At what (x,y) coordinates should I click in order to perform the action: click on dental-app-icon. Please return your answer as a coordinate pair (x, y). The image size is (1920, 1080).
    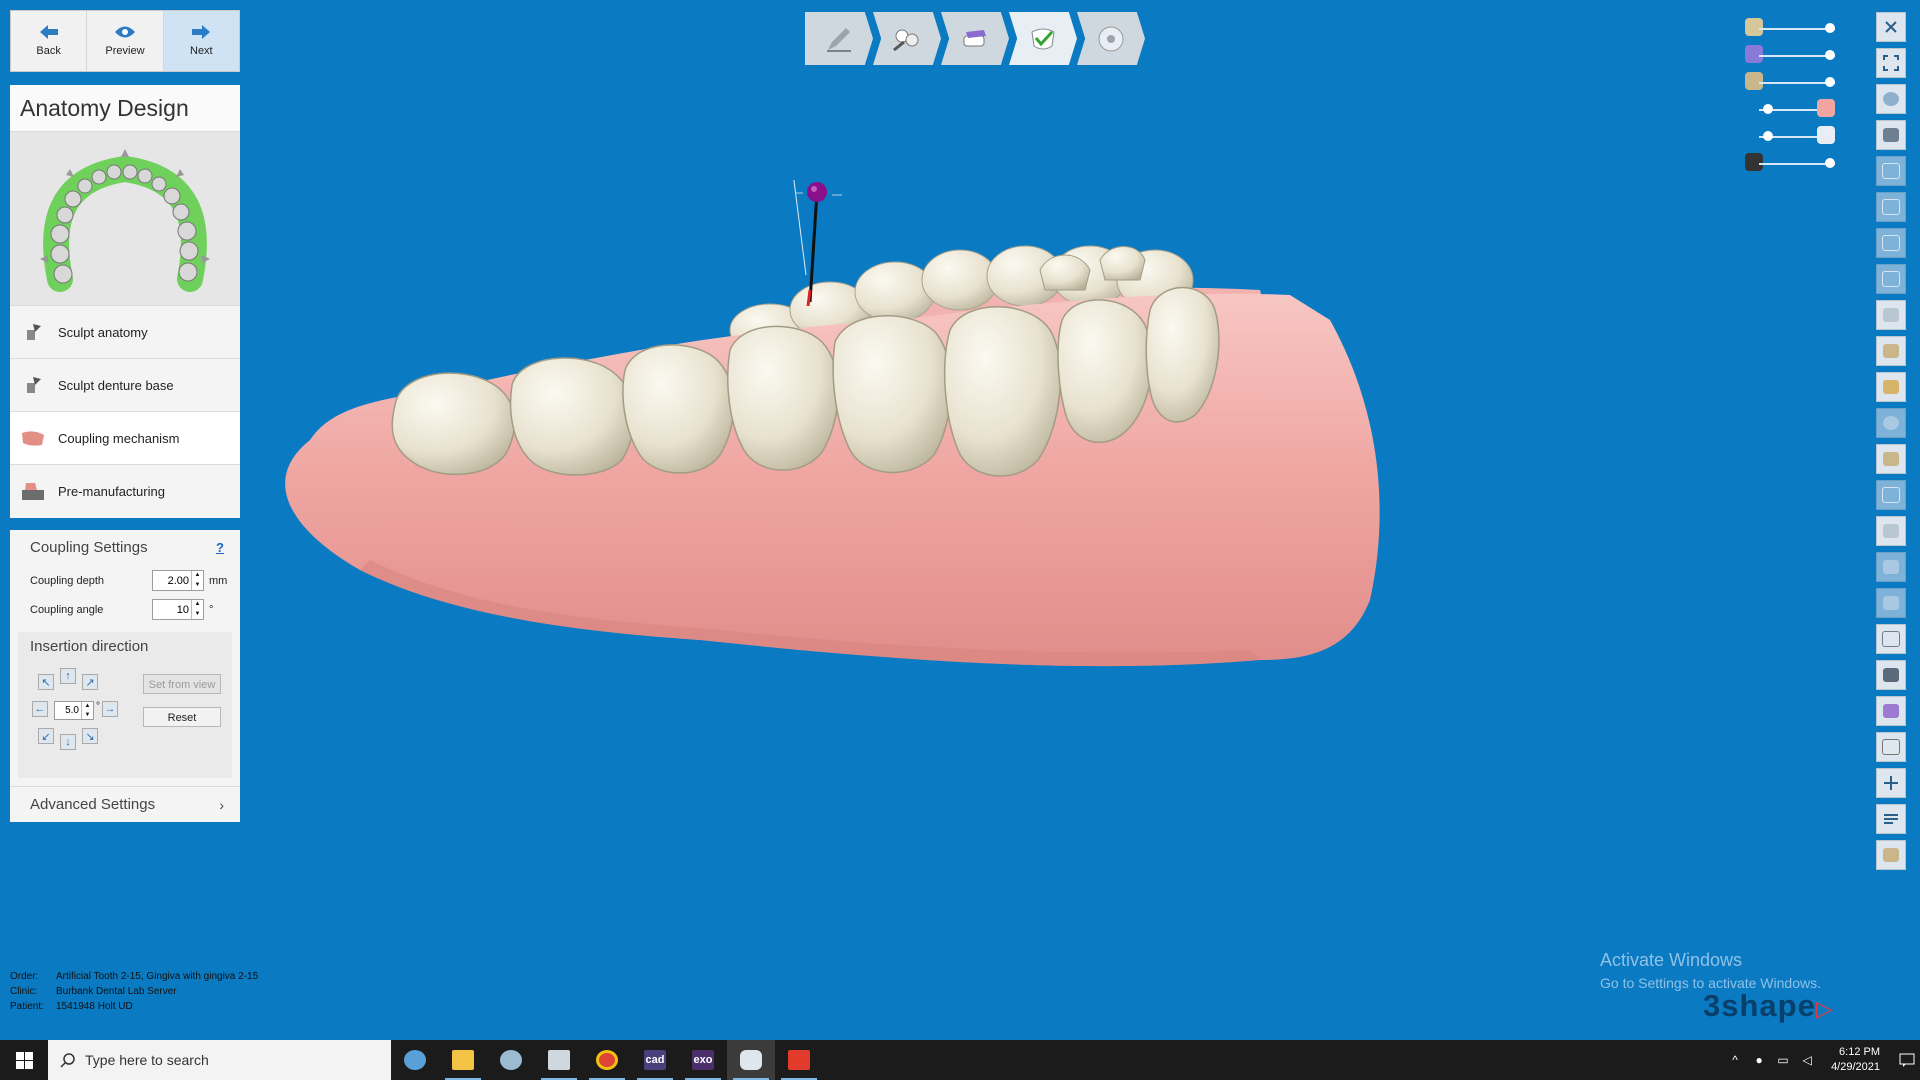
    Looking at the image, I should click on (559, 1060).